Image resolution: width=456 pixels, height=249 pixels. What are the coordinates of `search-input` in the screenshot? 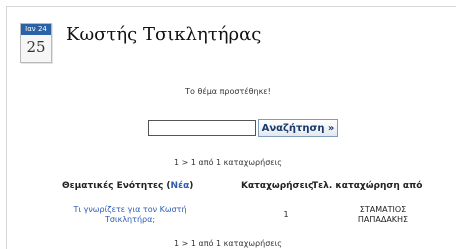 It's located at (202, 128).